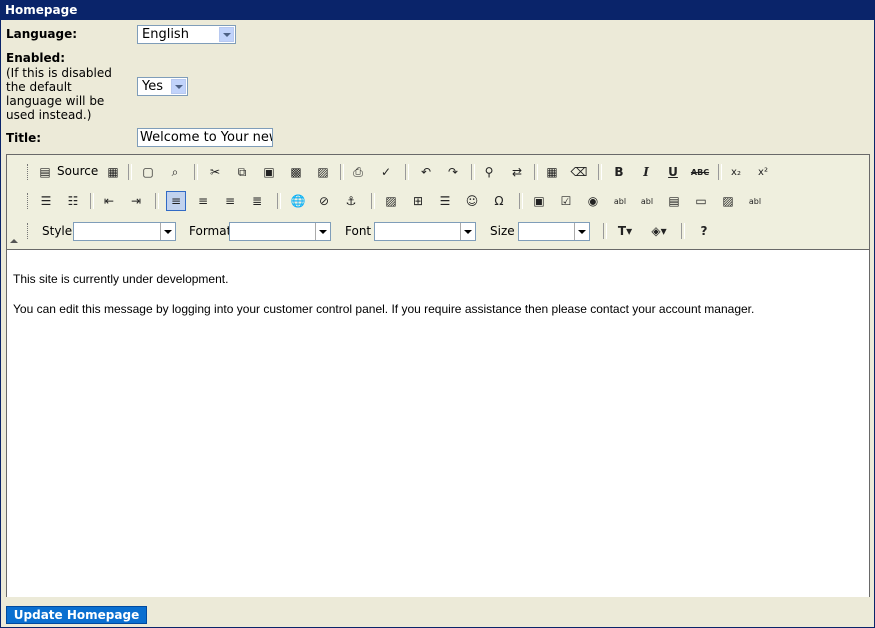 This screenshot has height=628, width=875. What do you see at coordinates (625, 231) in the screenshot?
I see `text-color-icon: T▾` at bounding box center [625, 231].